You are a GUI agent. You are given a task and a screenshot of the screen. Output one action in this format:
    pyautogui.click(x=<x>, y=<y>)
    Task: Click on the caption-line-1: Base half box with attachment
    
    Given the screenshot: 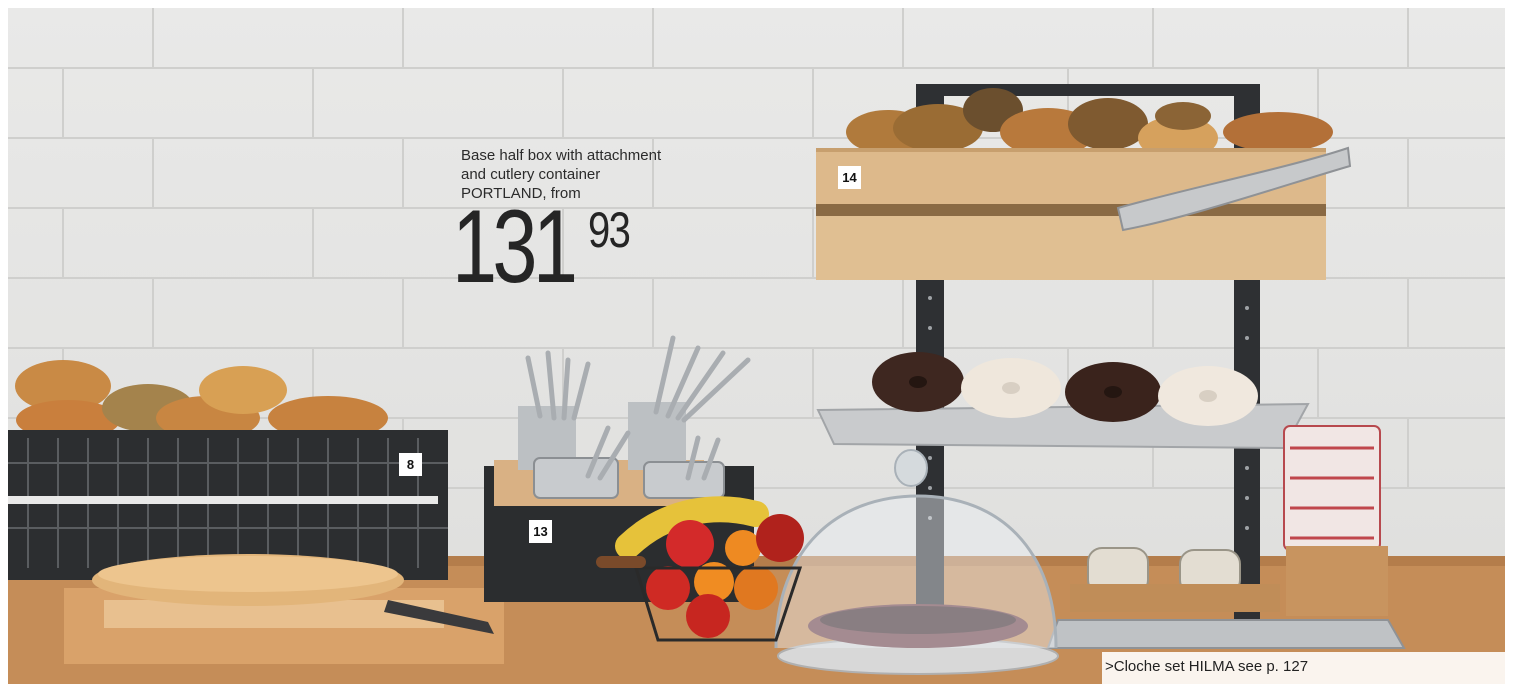 What is the action you would take?
    pyautogui.click(x=561, y=155)
    